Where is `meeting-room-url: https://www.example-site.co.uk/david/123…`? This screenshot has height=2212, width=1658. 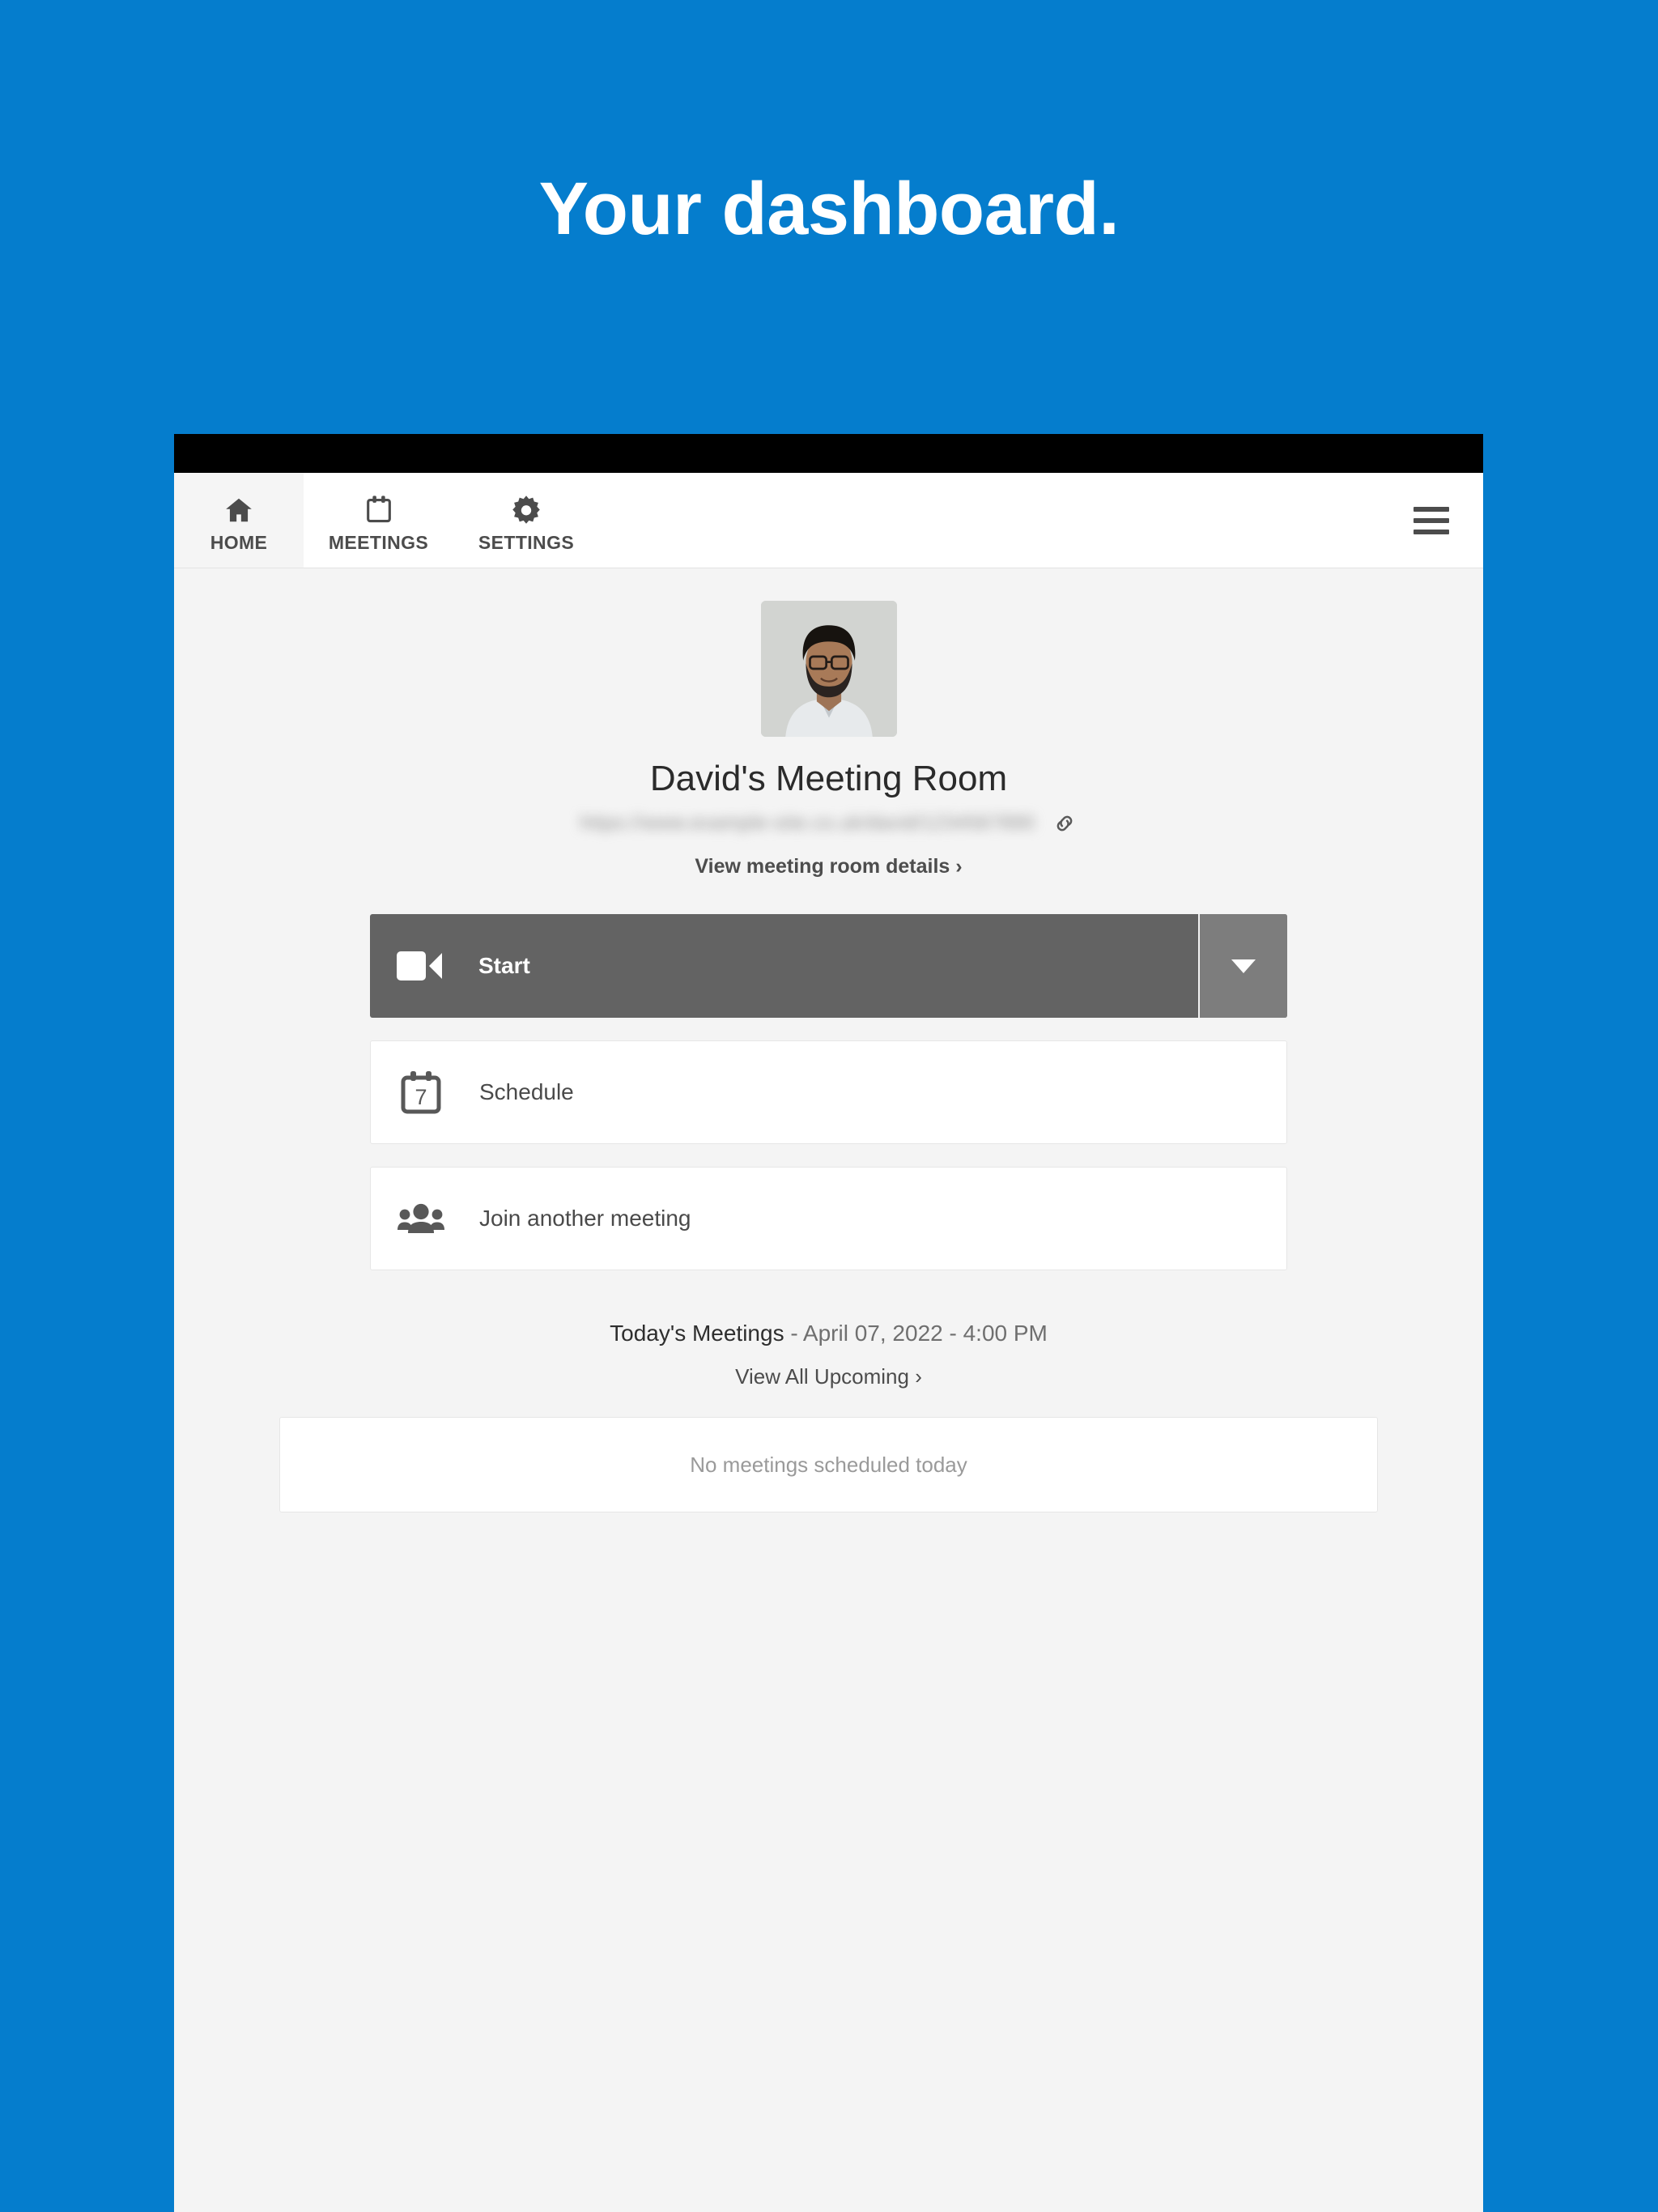 meeting-room-url: https://www.example-site.co.uk/david/123… is located at coordinates (807, 824).